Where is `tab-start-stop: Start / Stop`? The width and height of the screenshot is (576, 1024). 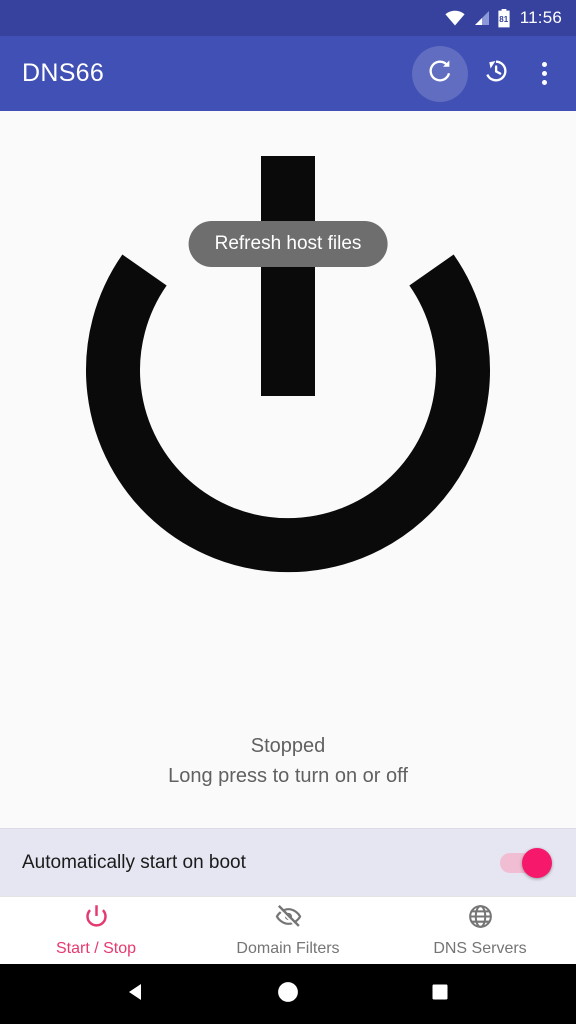
tab-start-stop: Start / Stop is located at coordinates (96, 930).